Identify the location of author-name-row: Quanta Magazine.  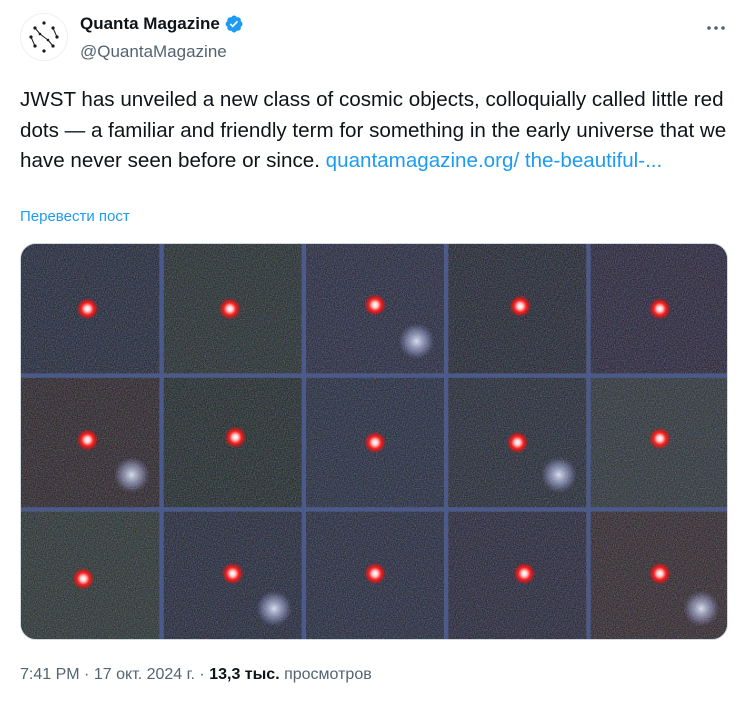
(162, 24).